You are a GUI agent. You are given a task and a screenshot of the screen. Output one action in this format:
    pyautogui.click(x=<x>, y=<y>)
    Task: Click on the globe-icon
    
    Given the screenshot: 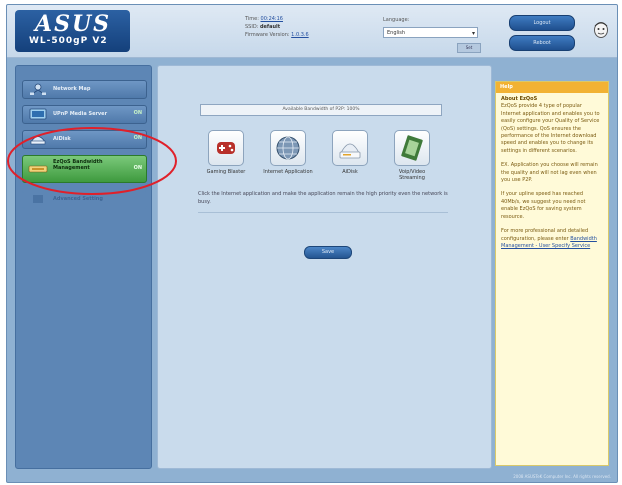 What is the action you would take?
    pyautogui.click(x=288, y=148)
    